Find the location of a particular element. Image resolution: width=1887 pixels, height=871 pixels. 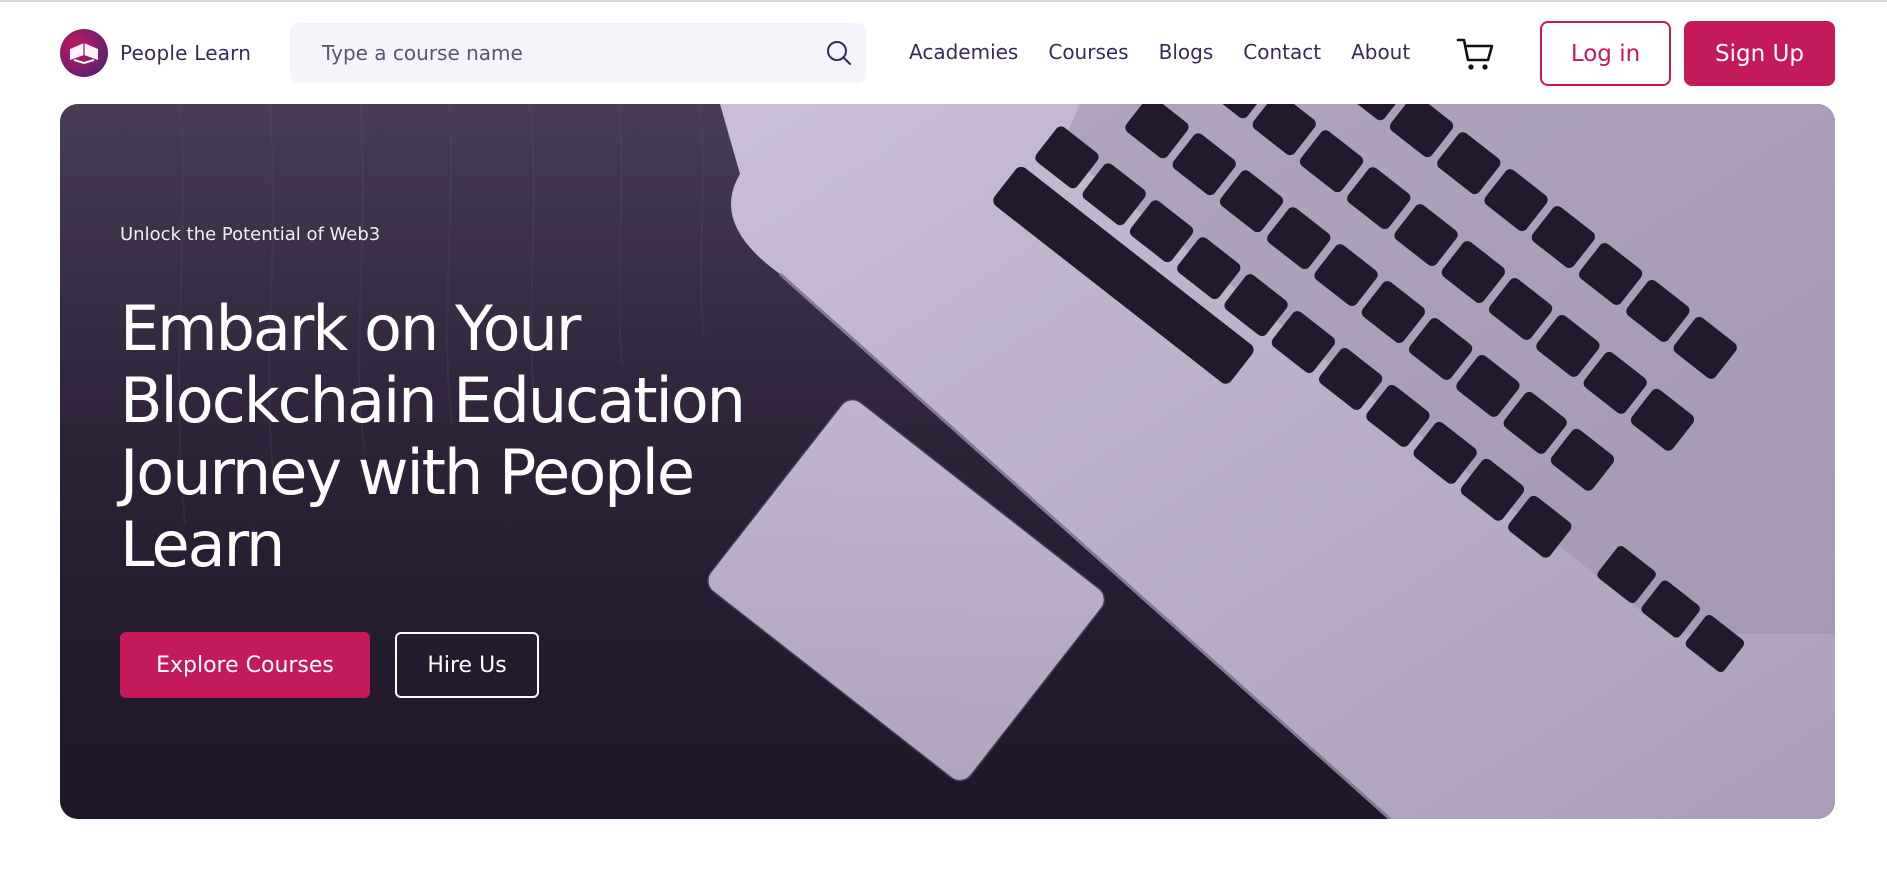

nav-link-academies: Academies is located at coordinates (963, 52).